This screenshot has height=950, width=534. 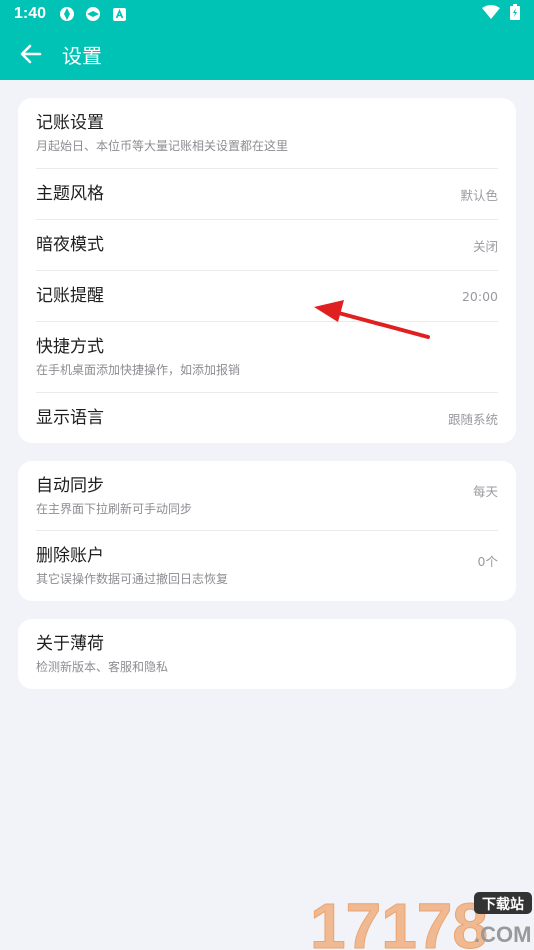 I want to click on app-bar: 设置, so click(x=267, y=54).